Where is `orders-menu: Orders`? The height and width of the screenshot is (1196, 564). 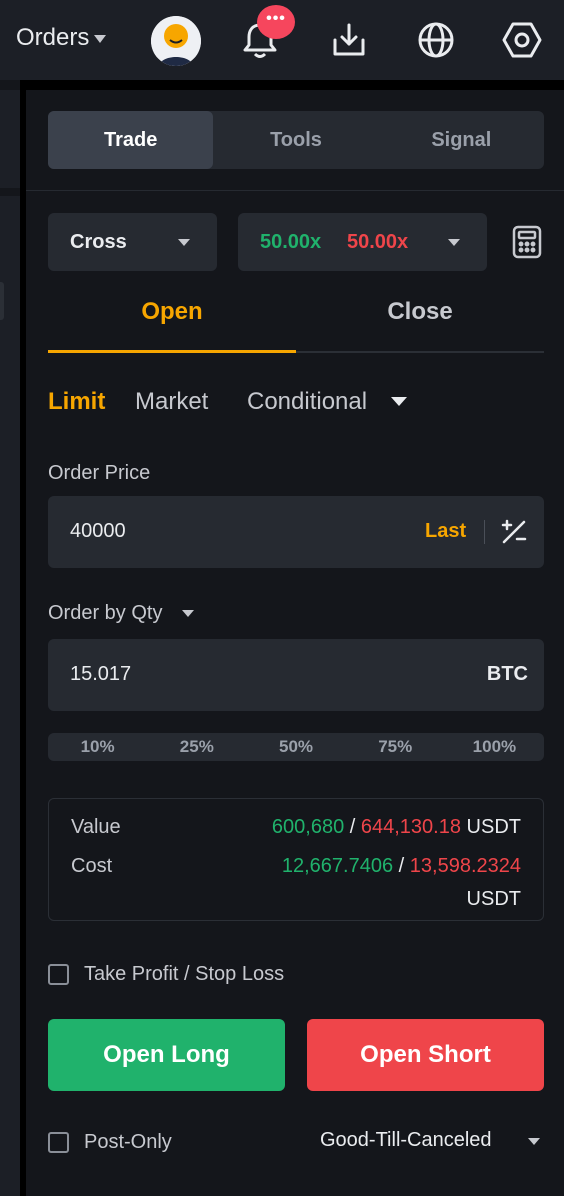
orders-menu: Orders is located at coordinates (61, 38).